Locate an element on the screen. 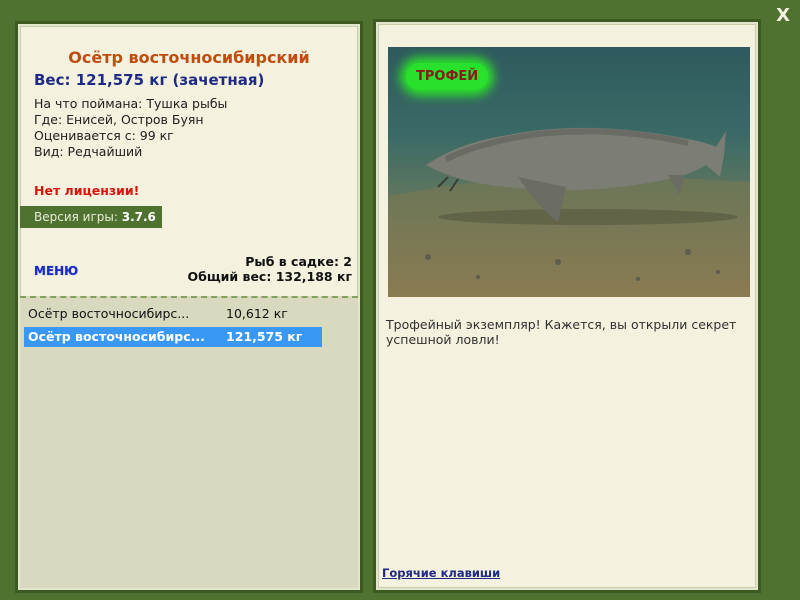 This screenshot has width=800, height=600. fish-count: Рыб в садке: 2 is located at coordinates (298, 261).